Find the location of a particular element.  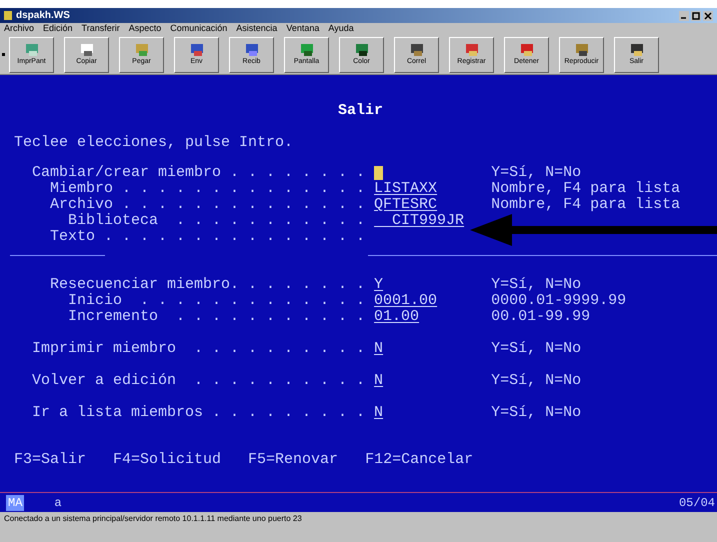

field-label: Imprimir miembro . . . . . . . . . . is located at coordinates (199, 349).